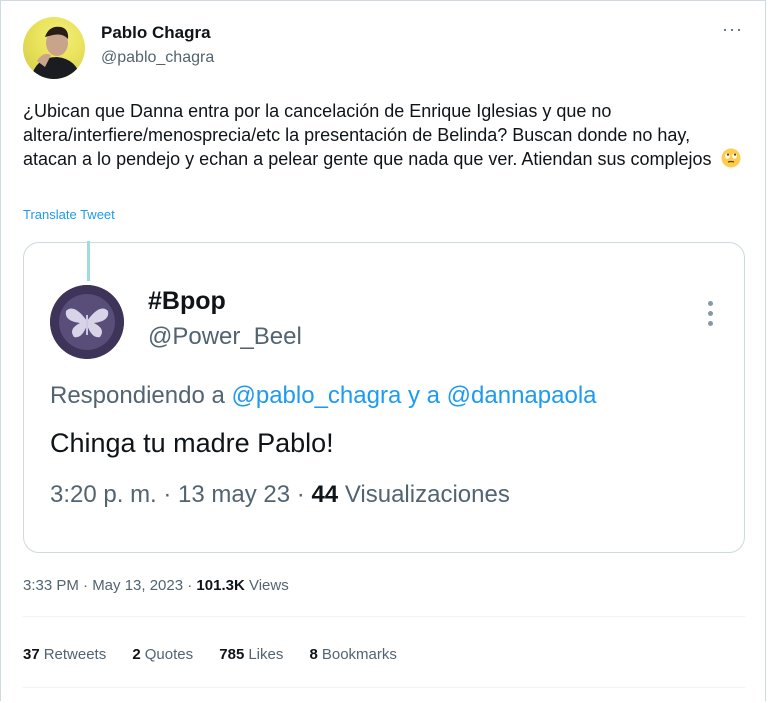 Image resolution: width=768 pixels, height=703 pixels. I want to click on reply-mention-danna: @dannapaola, so click(522, 395).